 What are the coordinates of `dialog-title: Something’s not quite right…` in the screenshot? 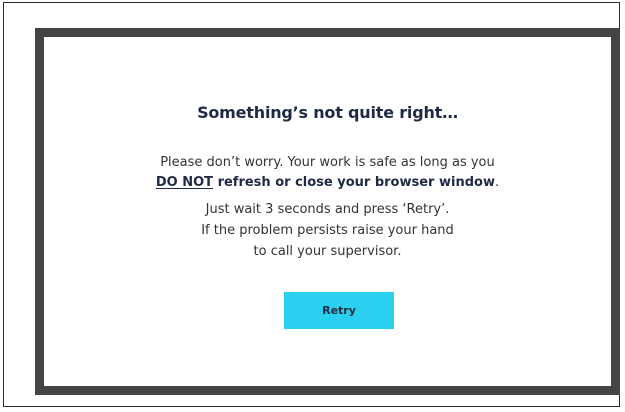 It's located at (327, 112).